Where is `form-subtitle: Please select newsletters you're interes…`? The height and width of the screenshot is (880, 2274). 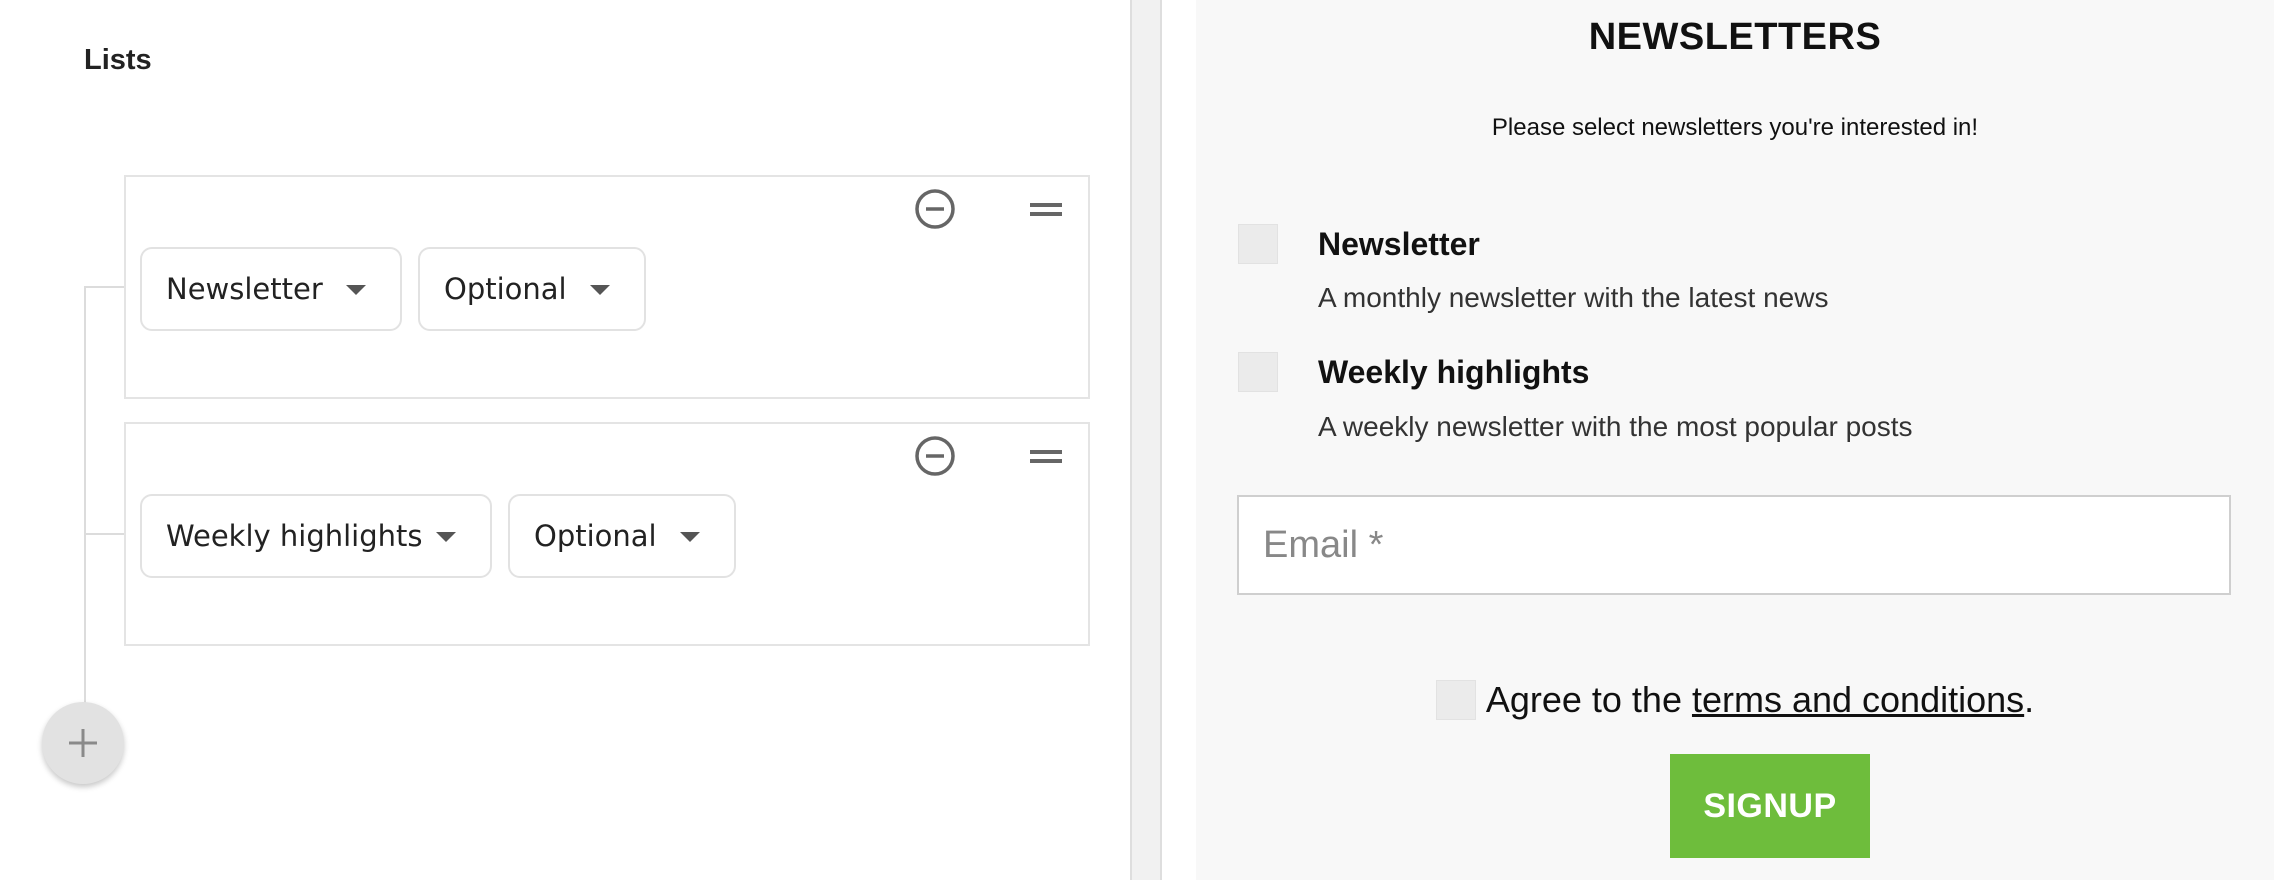 form-subtitle: Please select newsletters you're interes… is located at coordinates (1735, 127).